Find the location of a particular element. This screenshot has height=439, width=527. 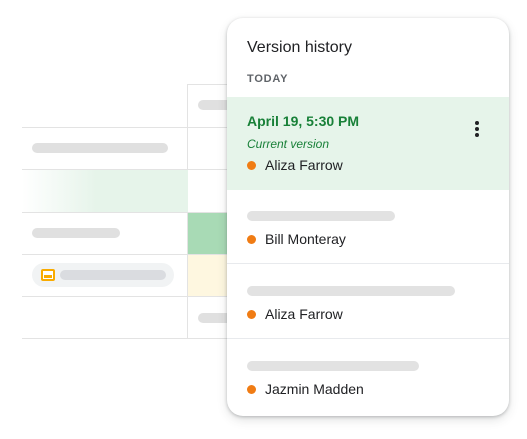

current-version-label: Current version is located at coordinates (288, 144).